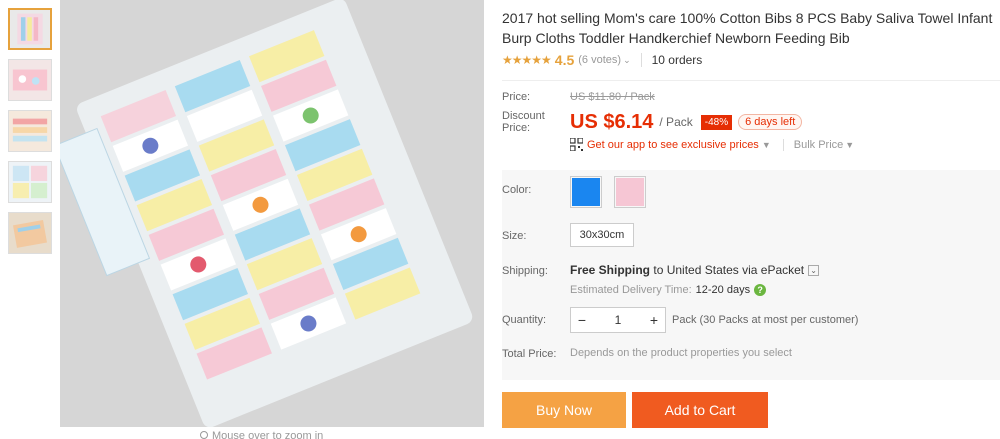 This screenshot has width=1000, height=439. I want to click on app-promo-text: Get our app to see exclusive prices, so click(673, 144).